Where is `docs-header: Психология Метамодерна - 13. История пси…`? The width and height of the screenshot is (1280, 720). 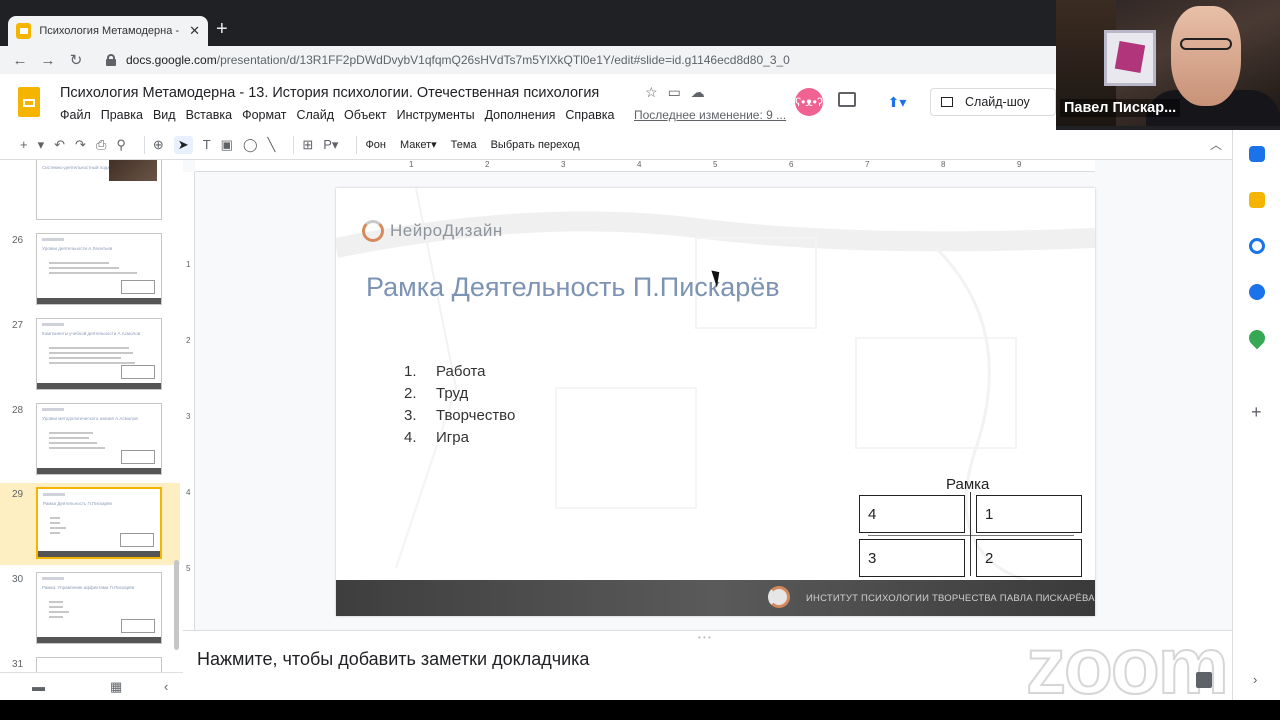
docs-header: Психология Метамодерна - 13. История пси… is located at coordinates (528, 102).